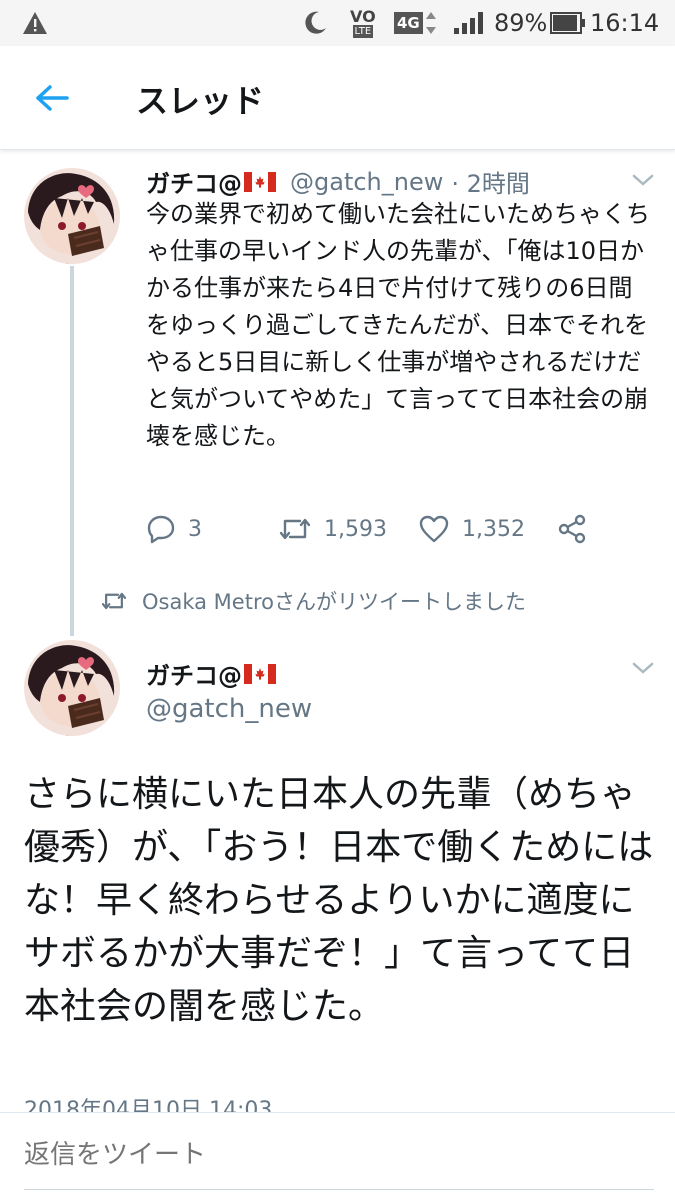 This screenshot has width=675, height=1200. Describe the element at coordinates (363, 31) in the screenshot. I see `volte-bottom-label: LTE` at that location.